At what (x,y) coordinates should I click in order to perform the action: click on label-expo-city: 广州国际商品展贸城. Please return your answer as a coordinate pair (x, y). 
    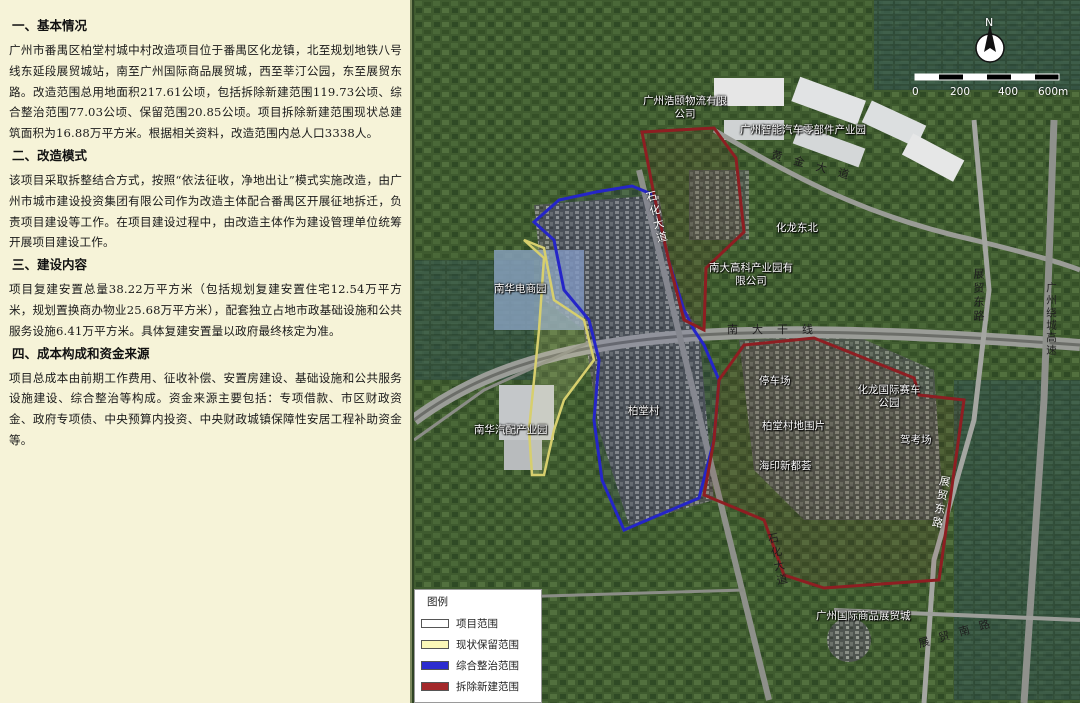
    Looking at the image, I should click on (863, 616).